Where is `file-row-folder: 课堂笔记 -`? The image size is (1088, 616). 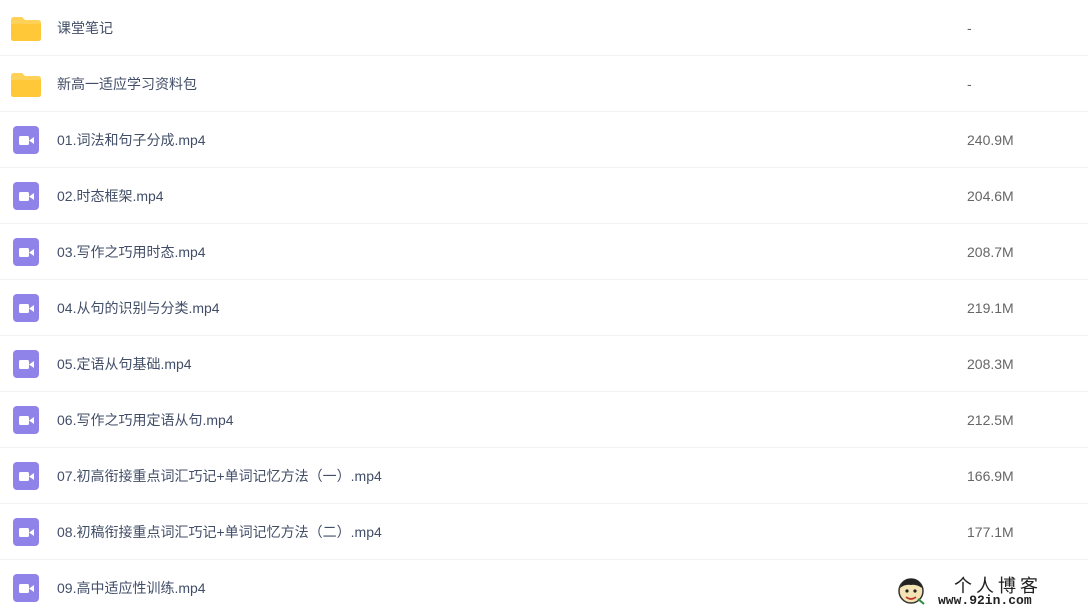 file-row-folder: 课堂笔记 - is located at coordinates (544, 28).